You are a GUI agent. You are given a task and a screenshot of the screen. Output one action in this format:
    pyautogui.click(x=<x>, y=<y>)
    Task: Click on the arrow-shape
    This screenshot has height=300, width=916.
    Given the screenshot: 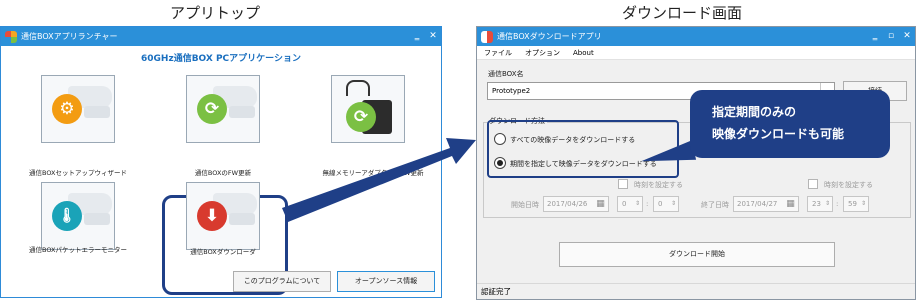 What is the action you would take?
    pyautogui.click(x=379, y=180)
    